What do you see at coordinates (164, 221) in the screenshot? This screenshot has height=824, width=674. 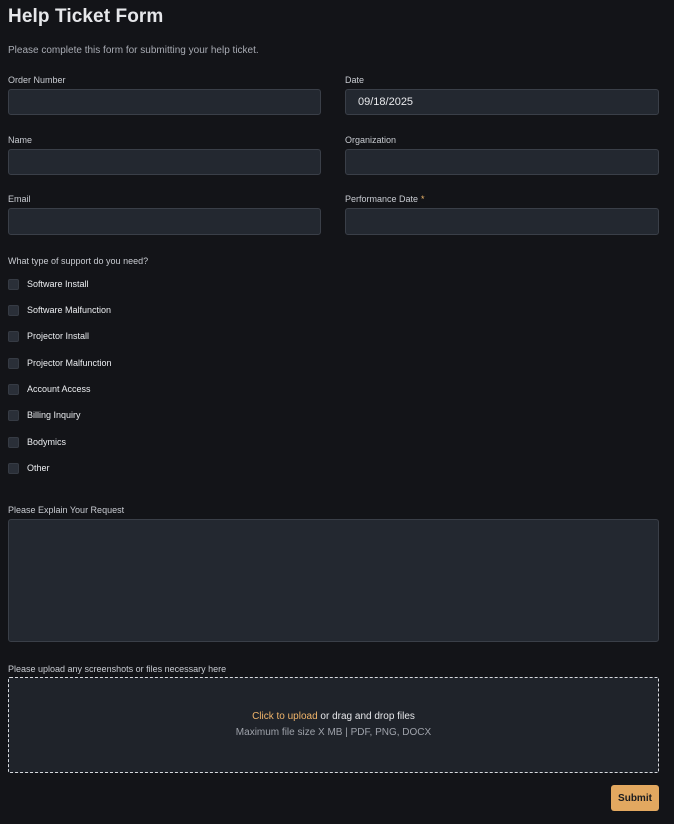 I see `email-input` at bounding box center [164, 221].